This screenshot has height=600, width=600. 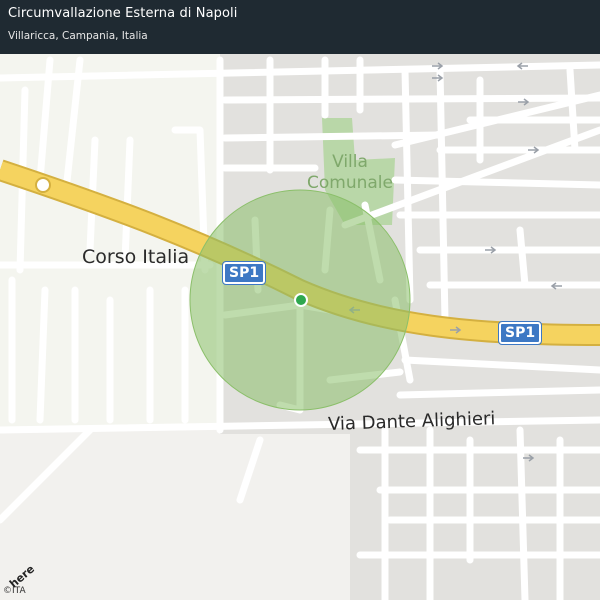 What do you see at coordinates (123, 13) in the screenshot?
I see `location-title: Circumvallazione Esterna di Napoli` at bounding box center [123, 13].